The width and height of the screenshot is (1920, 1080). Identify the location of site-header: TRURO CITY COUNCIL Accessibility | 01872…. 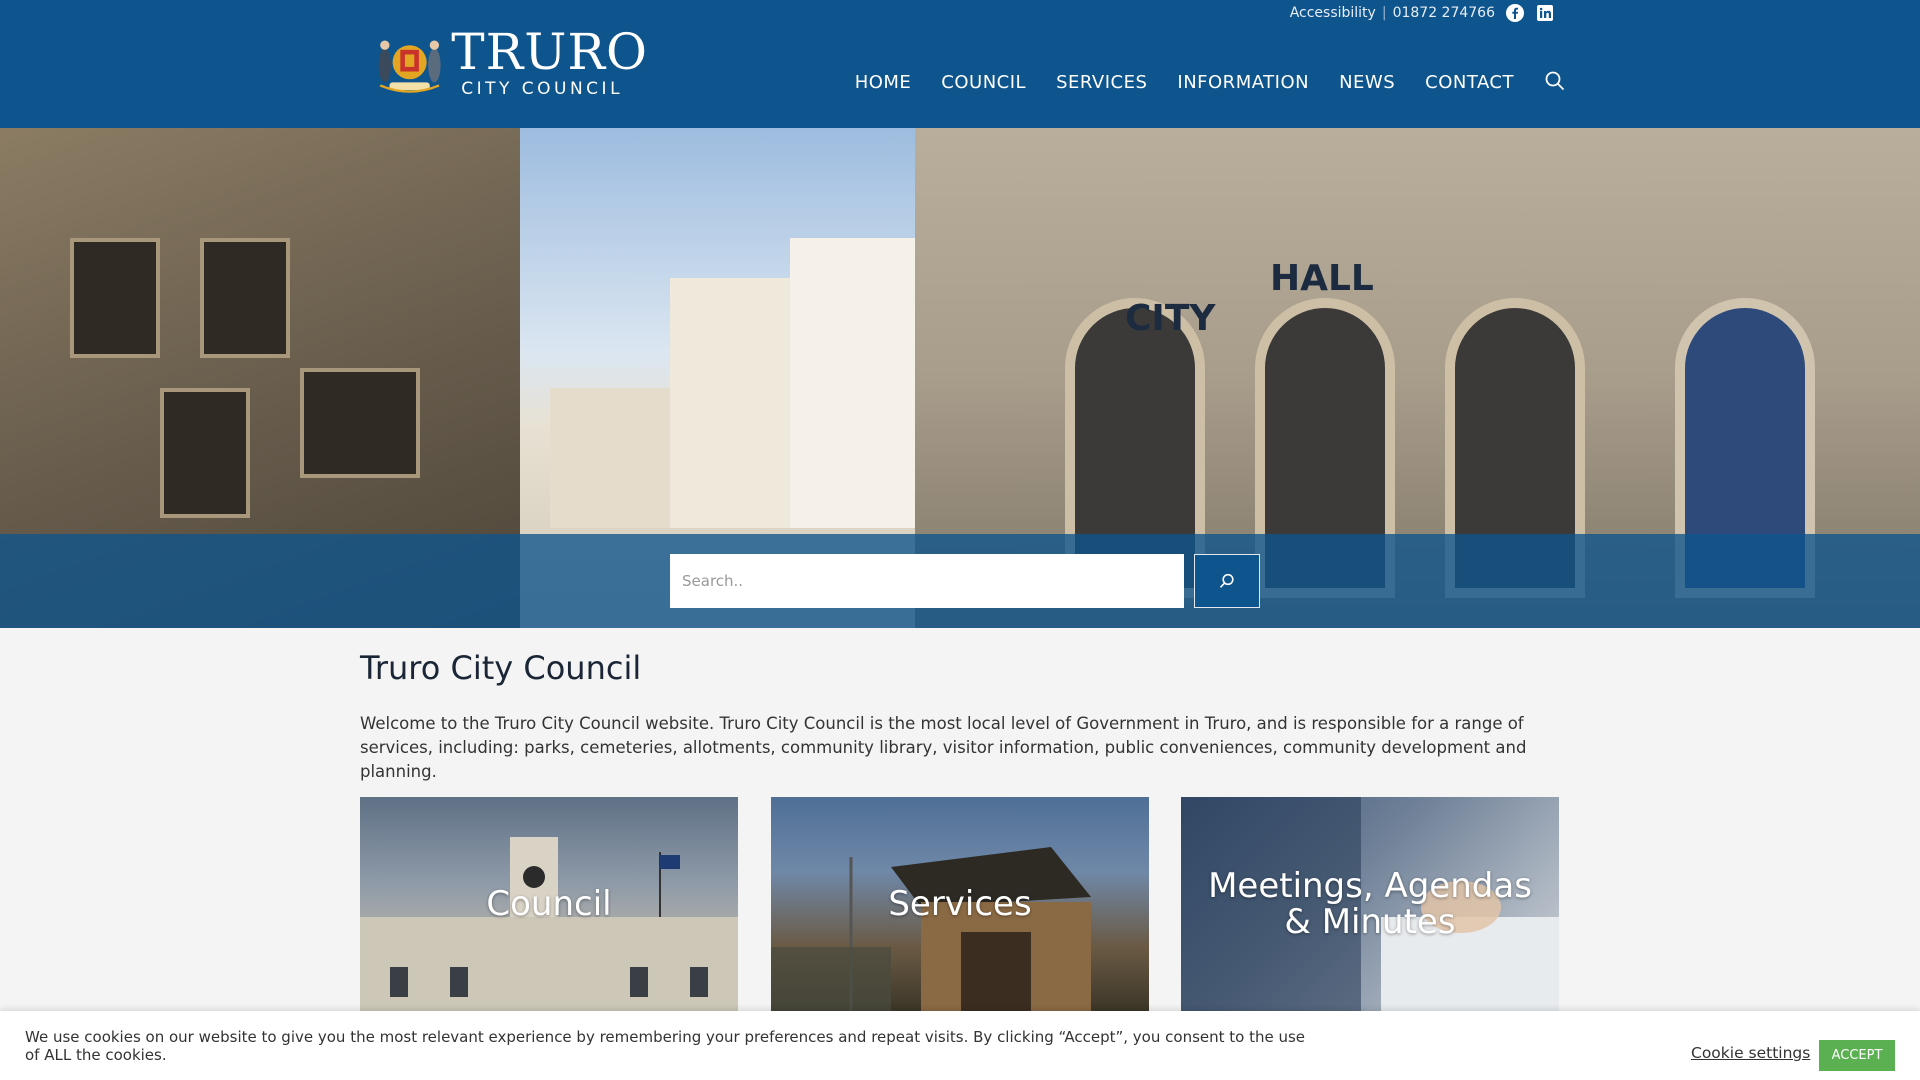
(960, 64).